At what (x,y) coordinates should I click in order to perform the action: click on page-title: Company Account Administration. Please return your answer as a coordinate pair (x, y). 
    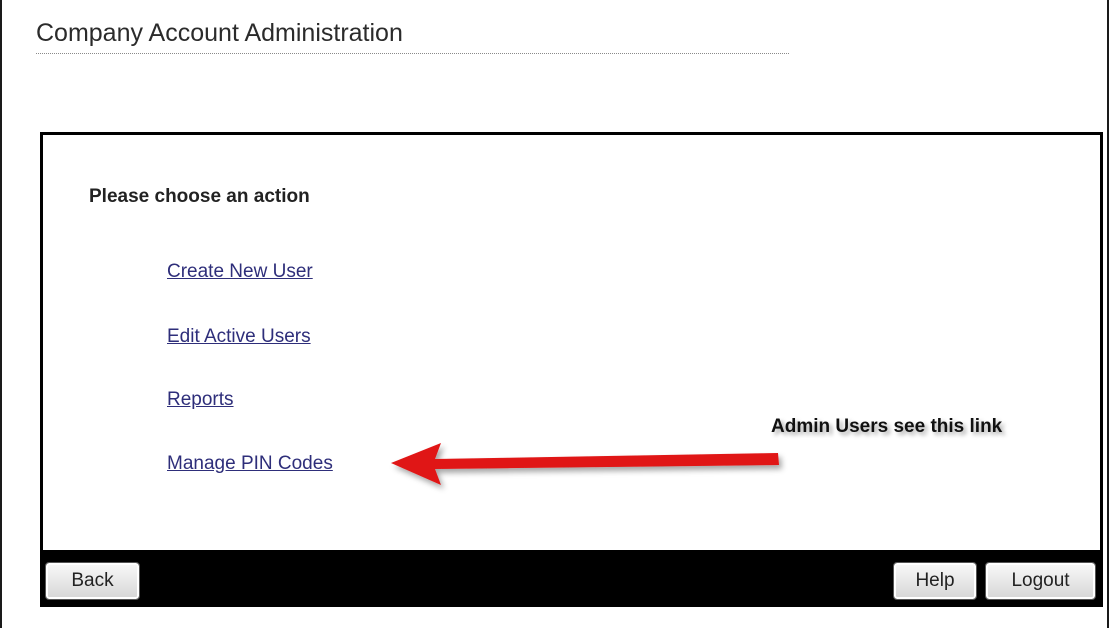
    Looking at the image, I should click on (412, 36).